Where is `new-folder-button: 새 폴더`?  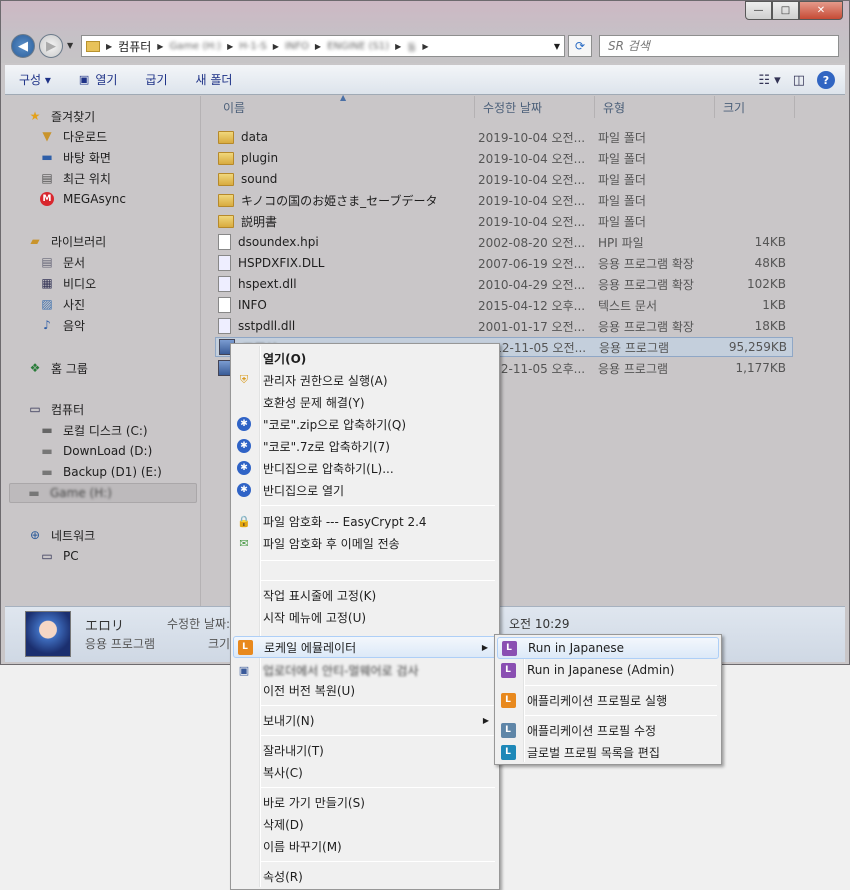 new-folder-button: 새 폴더 is located at coordinates (214, 79).